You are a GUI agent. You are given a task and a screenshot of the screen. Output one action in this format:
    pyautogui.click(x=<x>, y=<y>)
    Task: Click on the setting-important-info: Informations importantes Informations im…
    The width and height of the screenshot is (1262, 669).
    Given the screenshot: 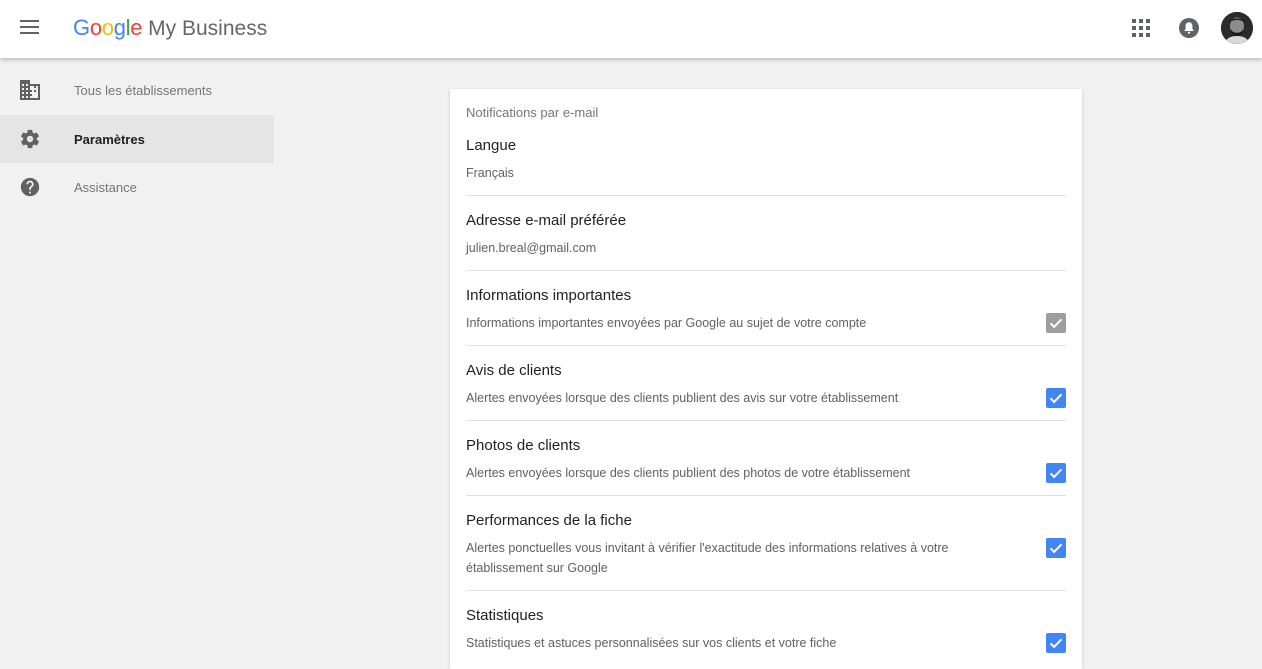 What is the action you would take?
    pyautogui.click(x=766, y=316)
    